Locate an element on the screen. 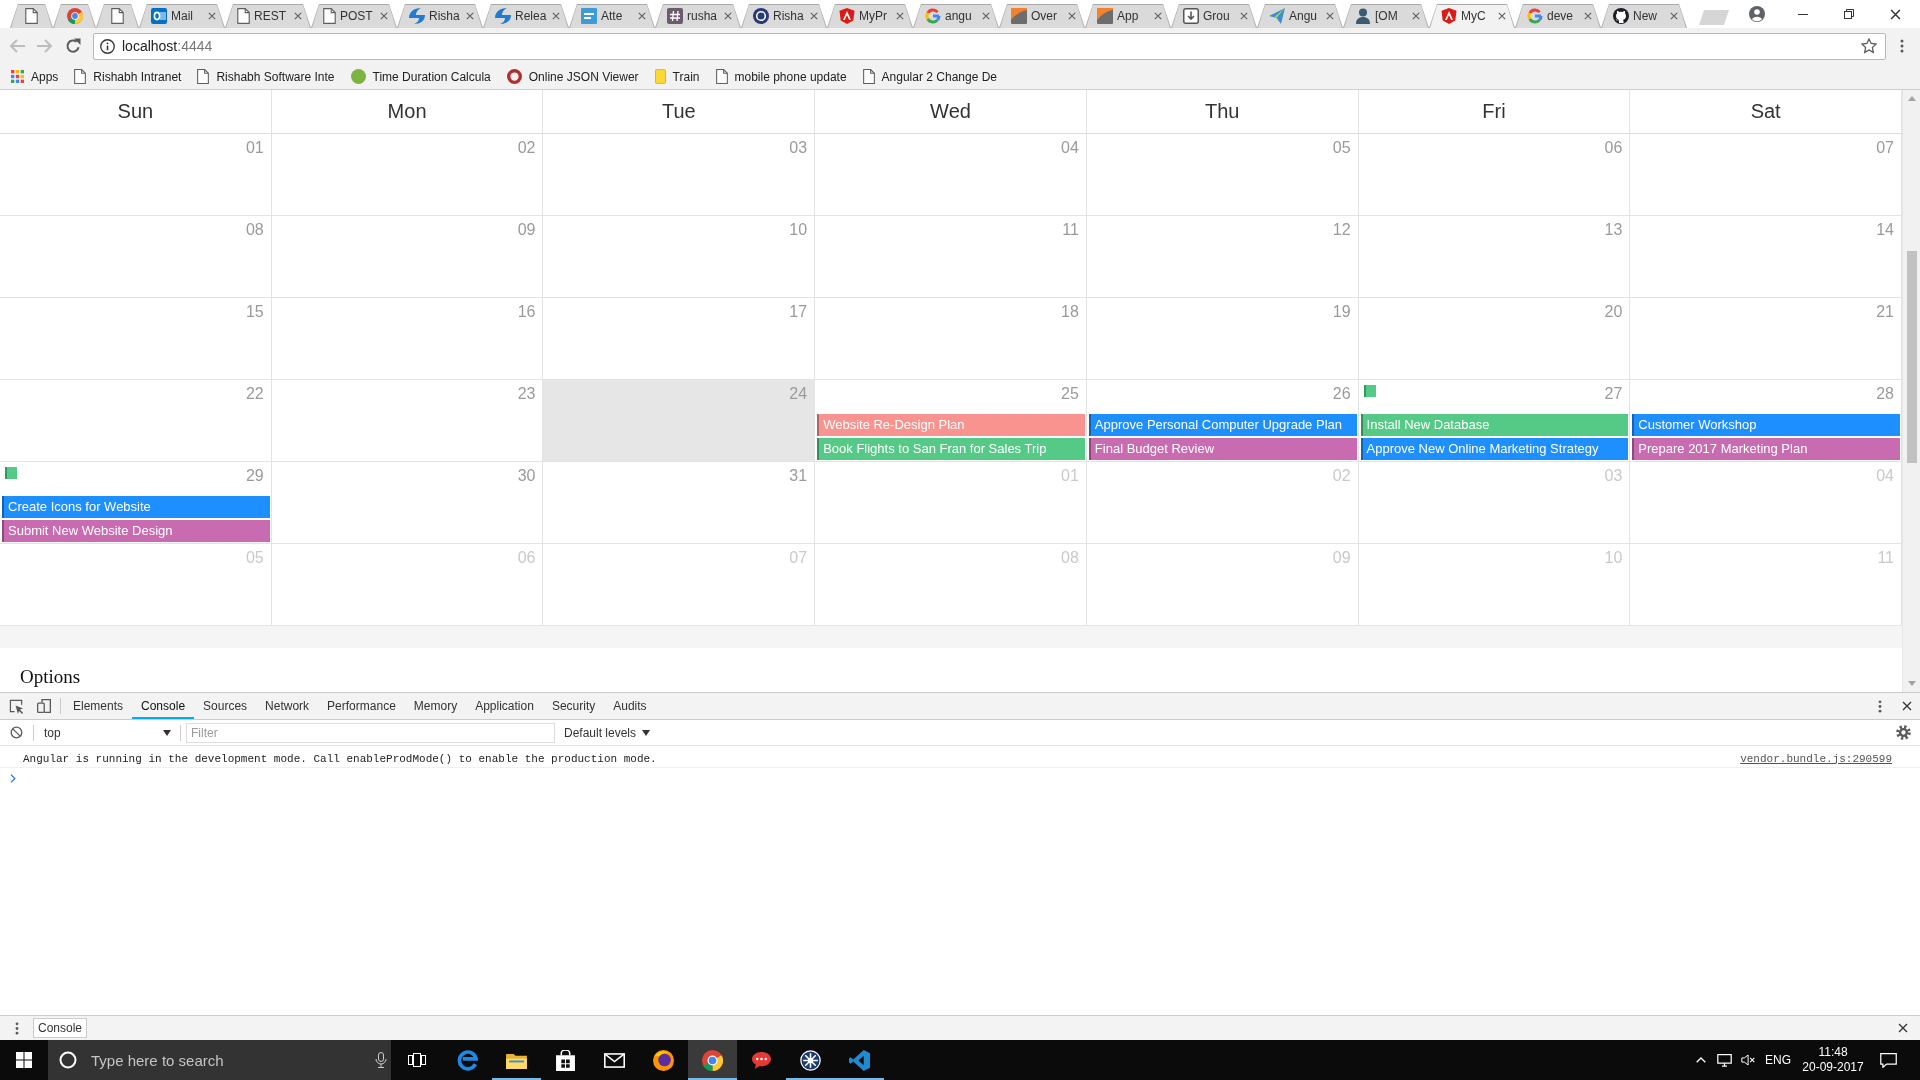 This screenshot has height=1080, width=1920. browser-tab: New is located at coordinates (1644, 16).